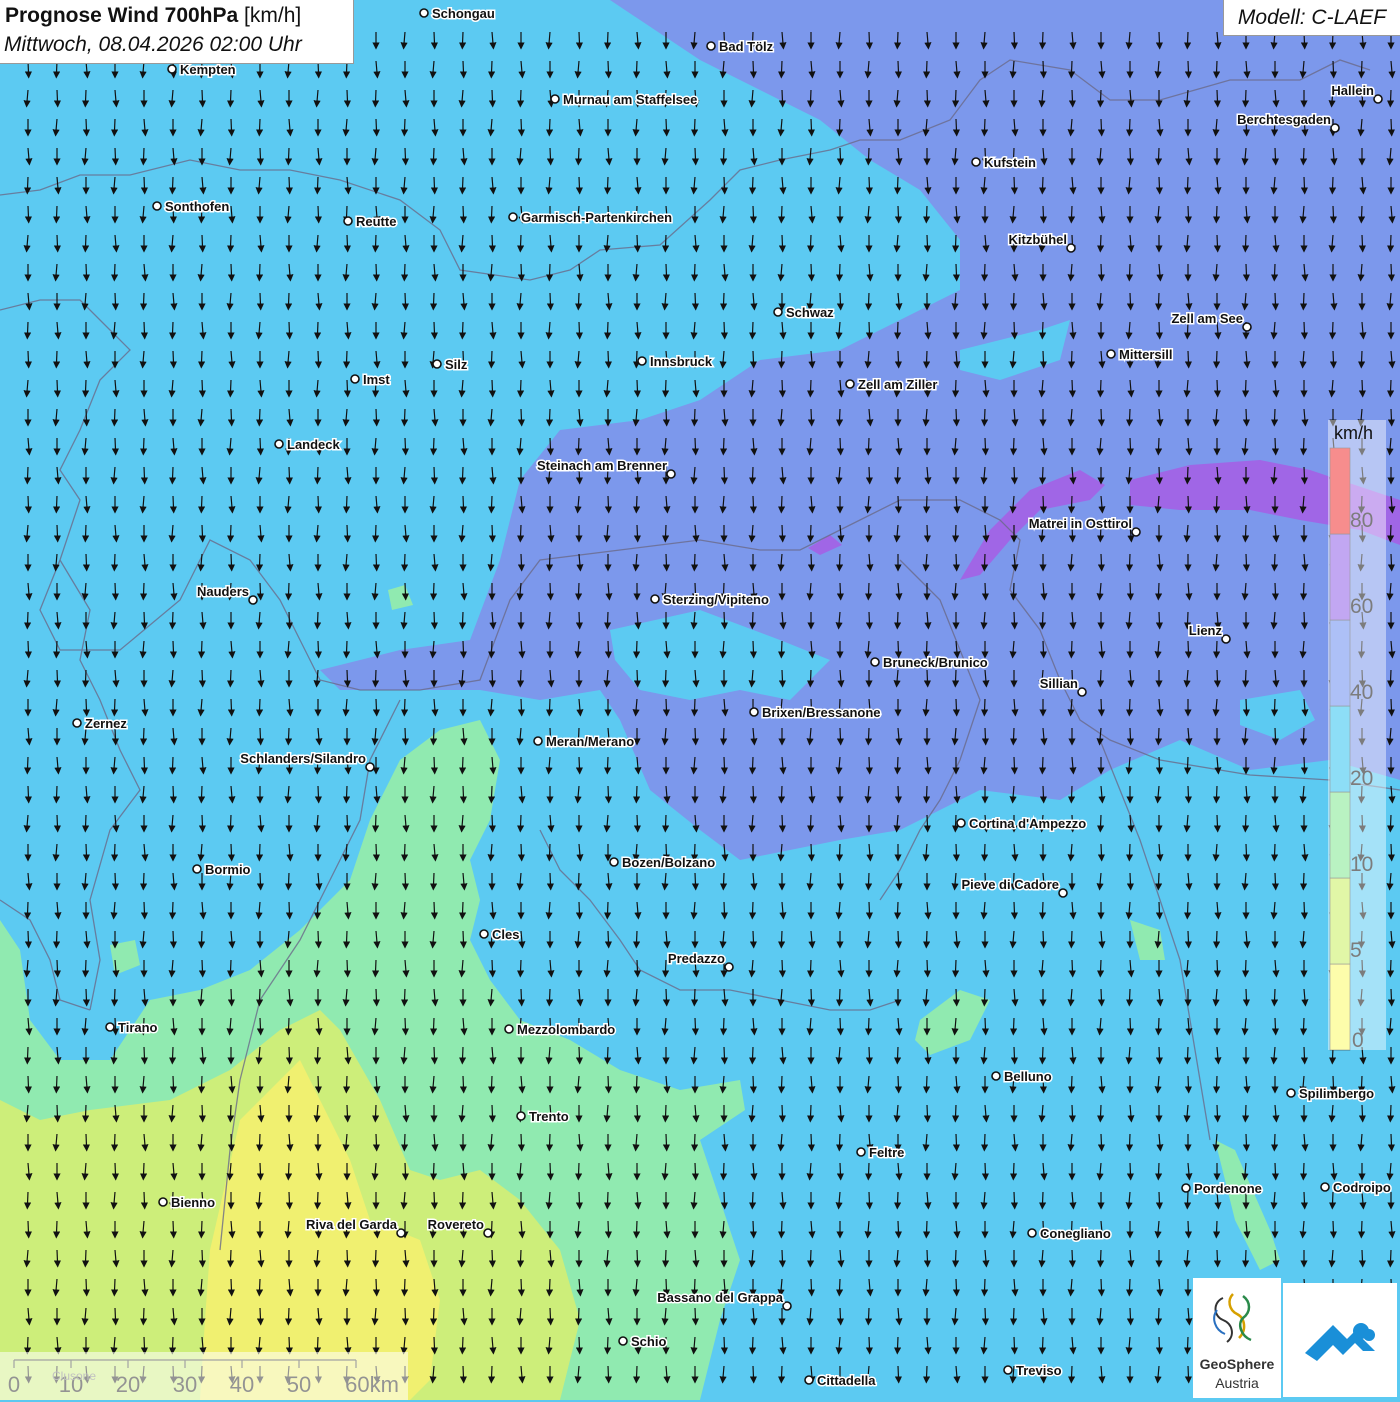 The height and width of the screenshot is (1402, 1400). I want to click on city-label: Tirano, so click(138, 1027).